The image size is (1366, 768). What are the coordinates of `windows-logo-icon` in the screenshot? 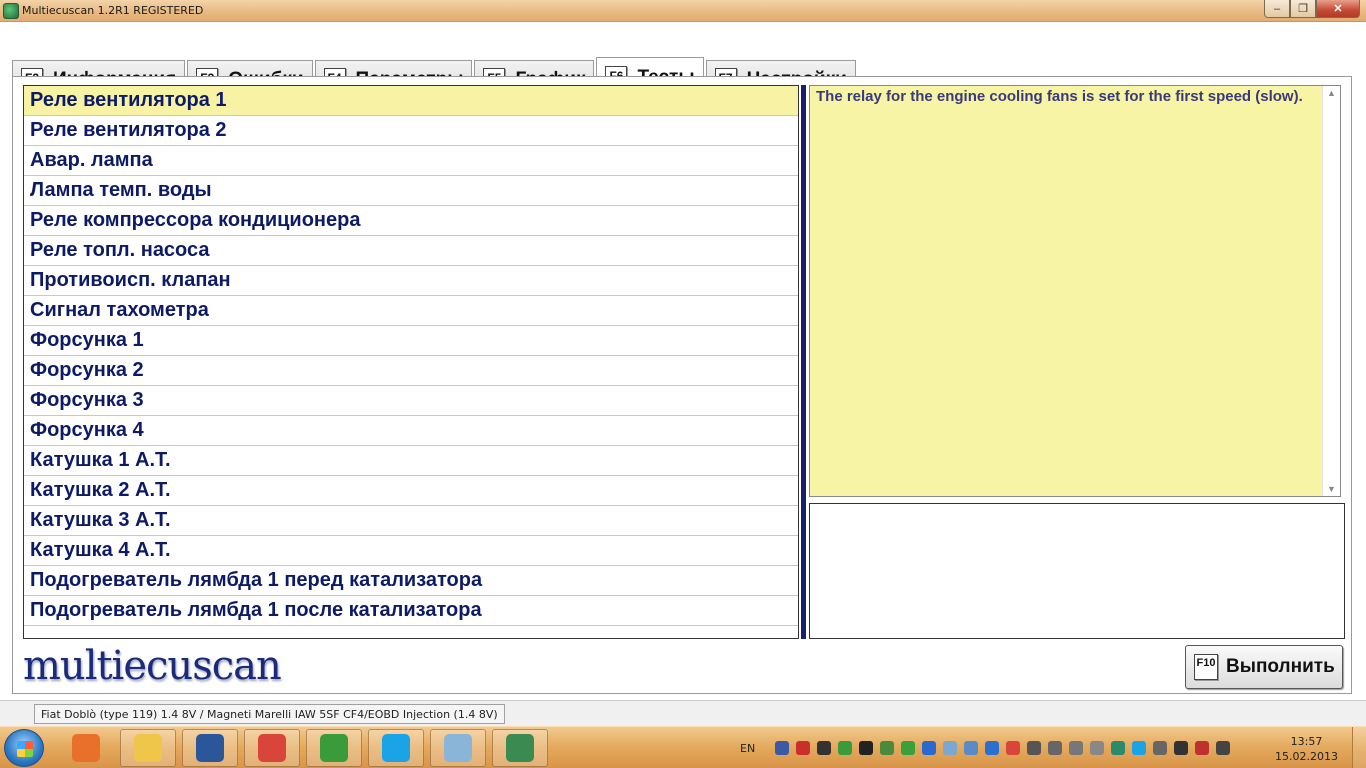 It's located at (25, 749).